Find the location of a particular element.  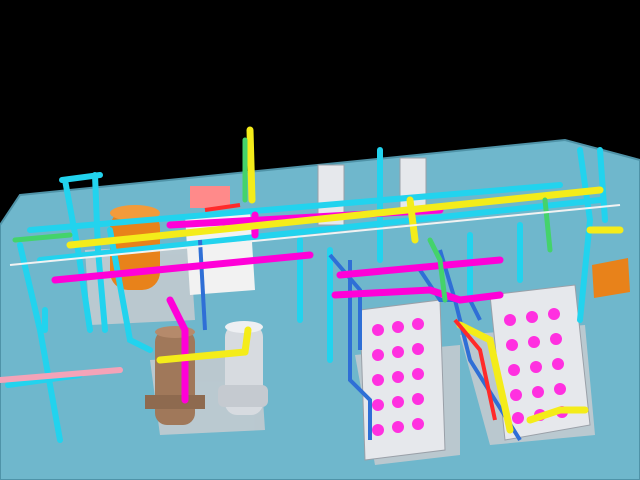

orange-box is located at coordinates (611, 278).